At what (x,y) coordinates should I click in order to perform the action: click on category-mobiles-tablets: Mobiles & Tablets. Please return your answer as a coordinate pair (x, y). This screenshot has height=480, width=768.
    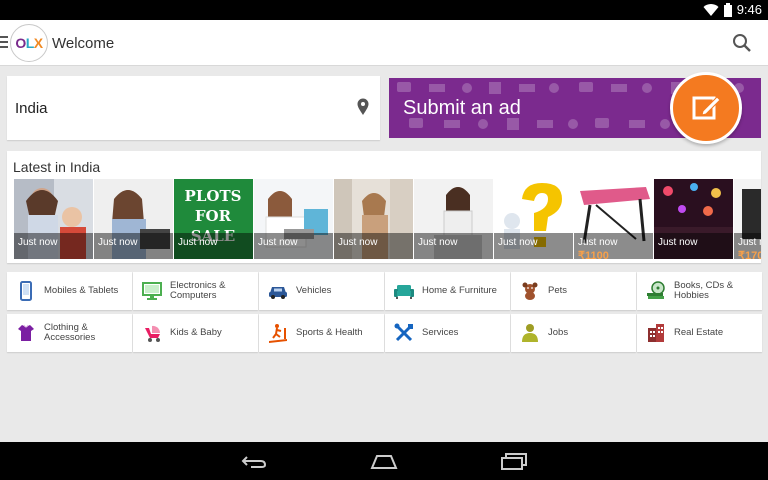
    Looking at the image, I should click on (69, 291).